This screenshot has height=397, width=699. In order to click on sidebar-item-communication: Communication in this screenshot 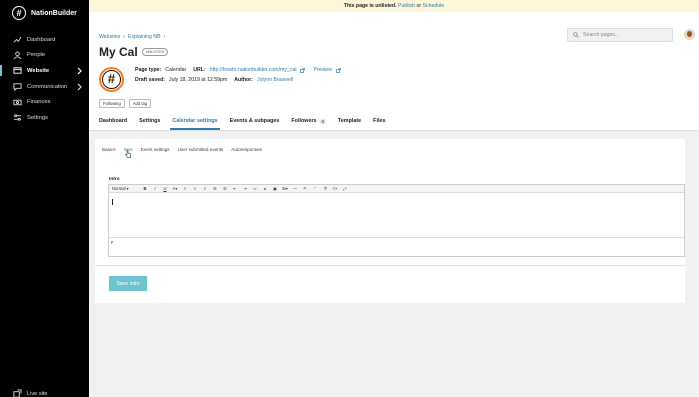, I will do `click(44, 87)`.